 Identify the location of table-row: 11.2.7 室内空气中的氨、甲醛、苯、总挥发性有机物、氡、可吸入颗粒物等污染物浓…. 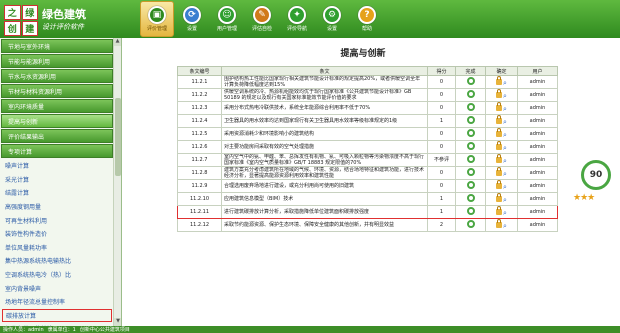
(367, 160).